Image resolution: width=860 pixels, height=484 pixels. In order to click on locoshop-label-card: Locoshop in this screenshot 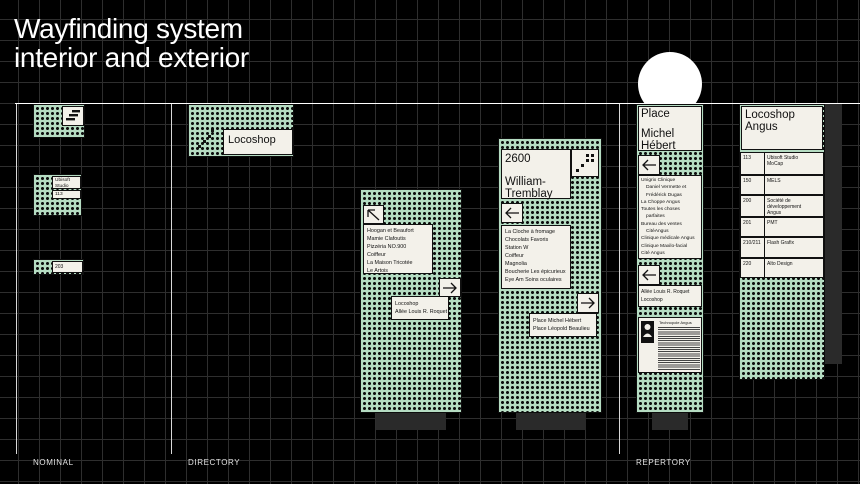, I will do `click(258, 142)`.